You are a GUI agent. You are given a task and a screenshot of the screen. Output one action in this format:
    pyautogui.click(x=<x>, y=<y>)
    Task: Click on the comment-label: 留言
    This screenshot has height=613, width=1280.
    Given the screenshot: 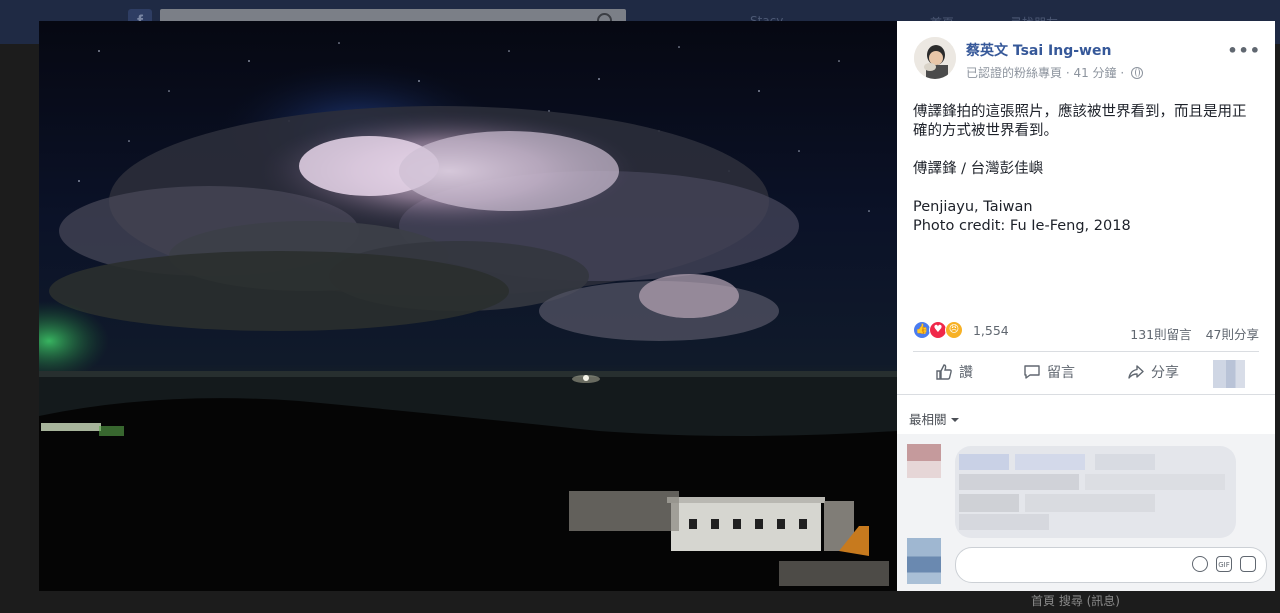 What is the action you would take?
    pyautogui.click(x=1061, y=373)
    